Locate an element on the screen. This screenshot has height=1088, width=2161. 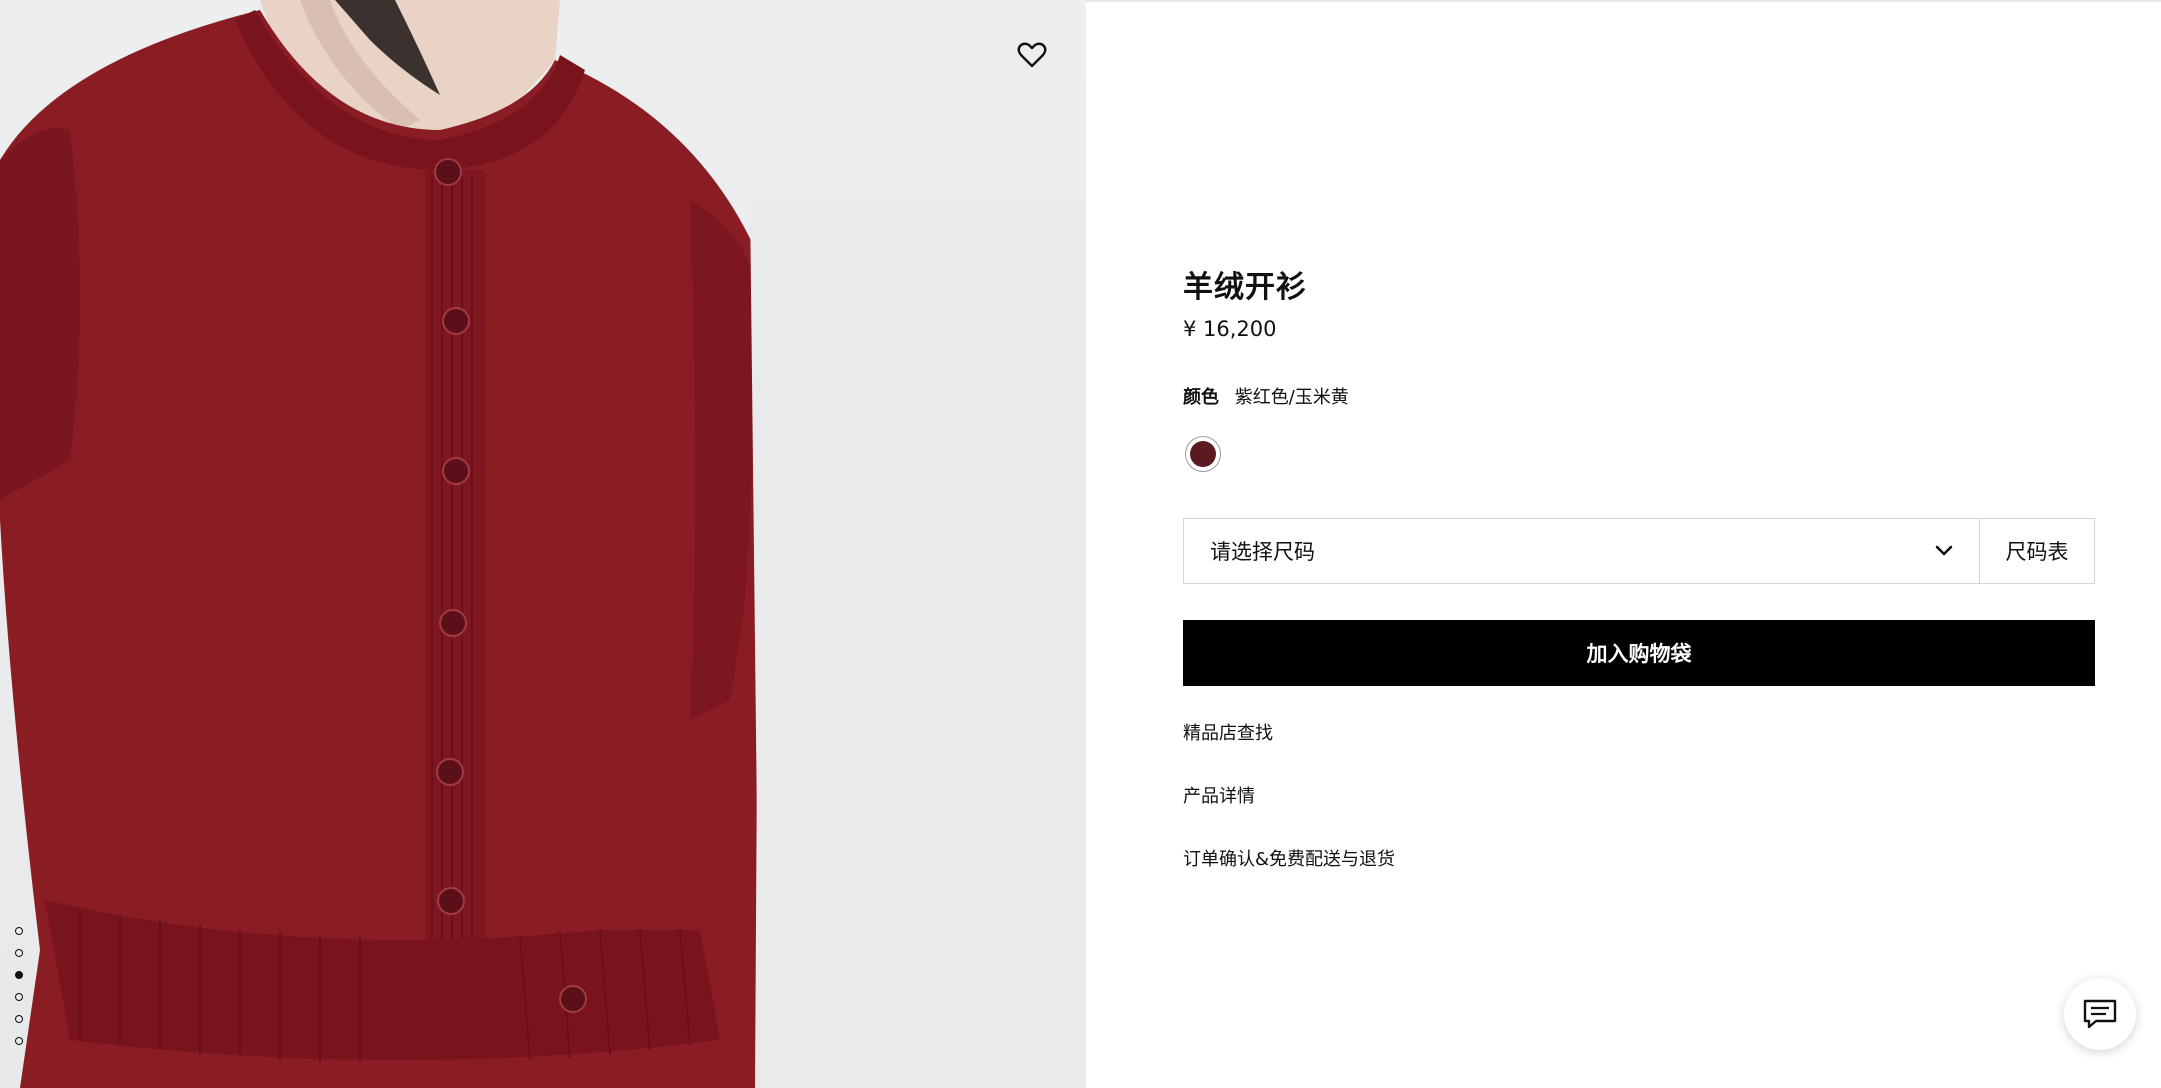
color-swatch is located at coordinates (1203, 454).